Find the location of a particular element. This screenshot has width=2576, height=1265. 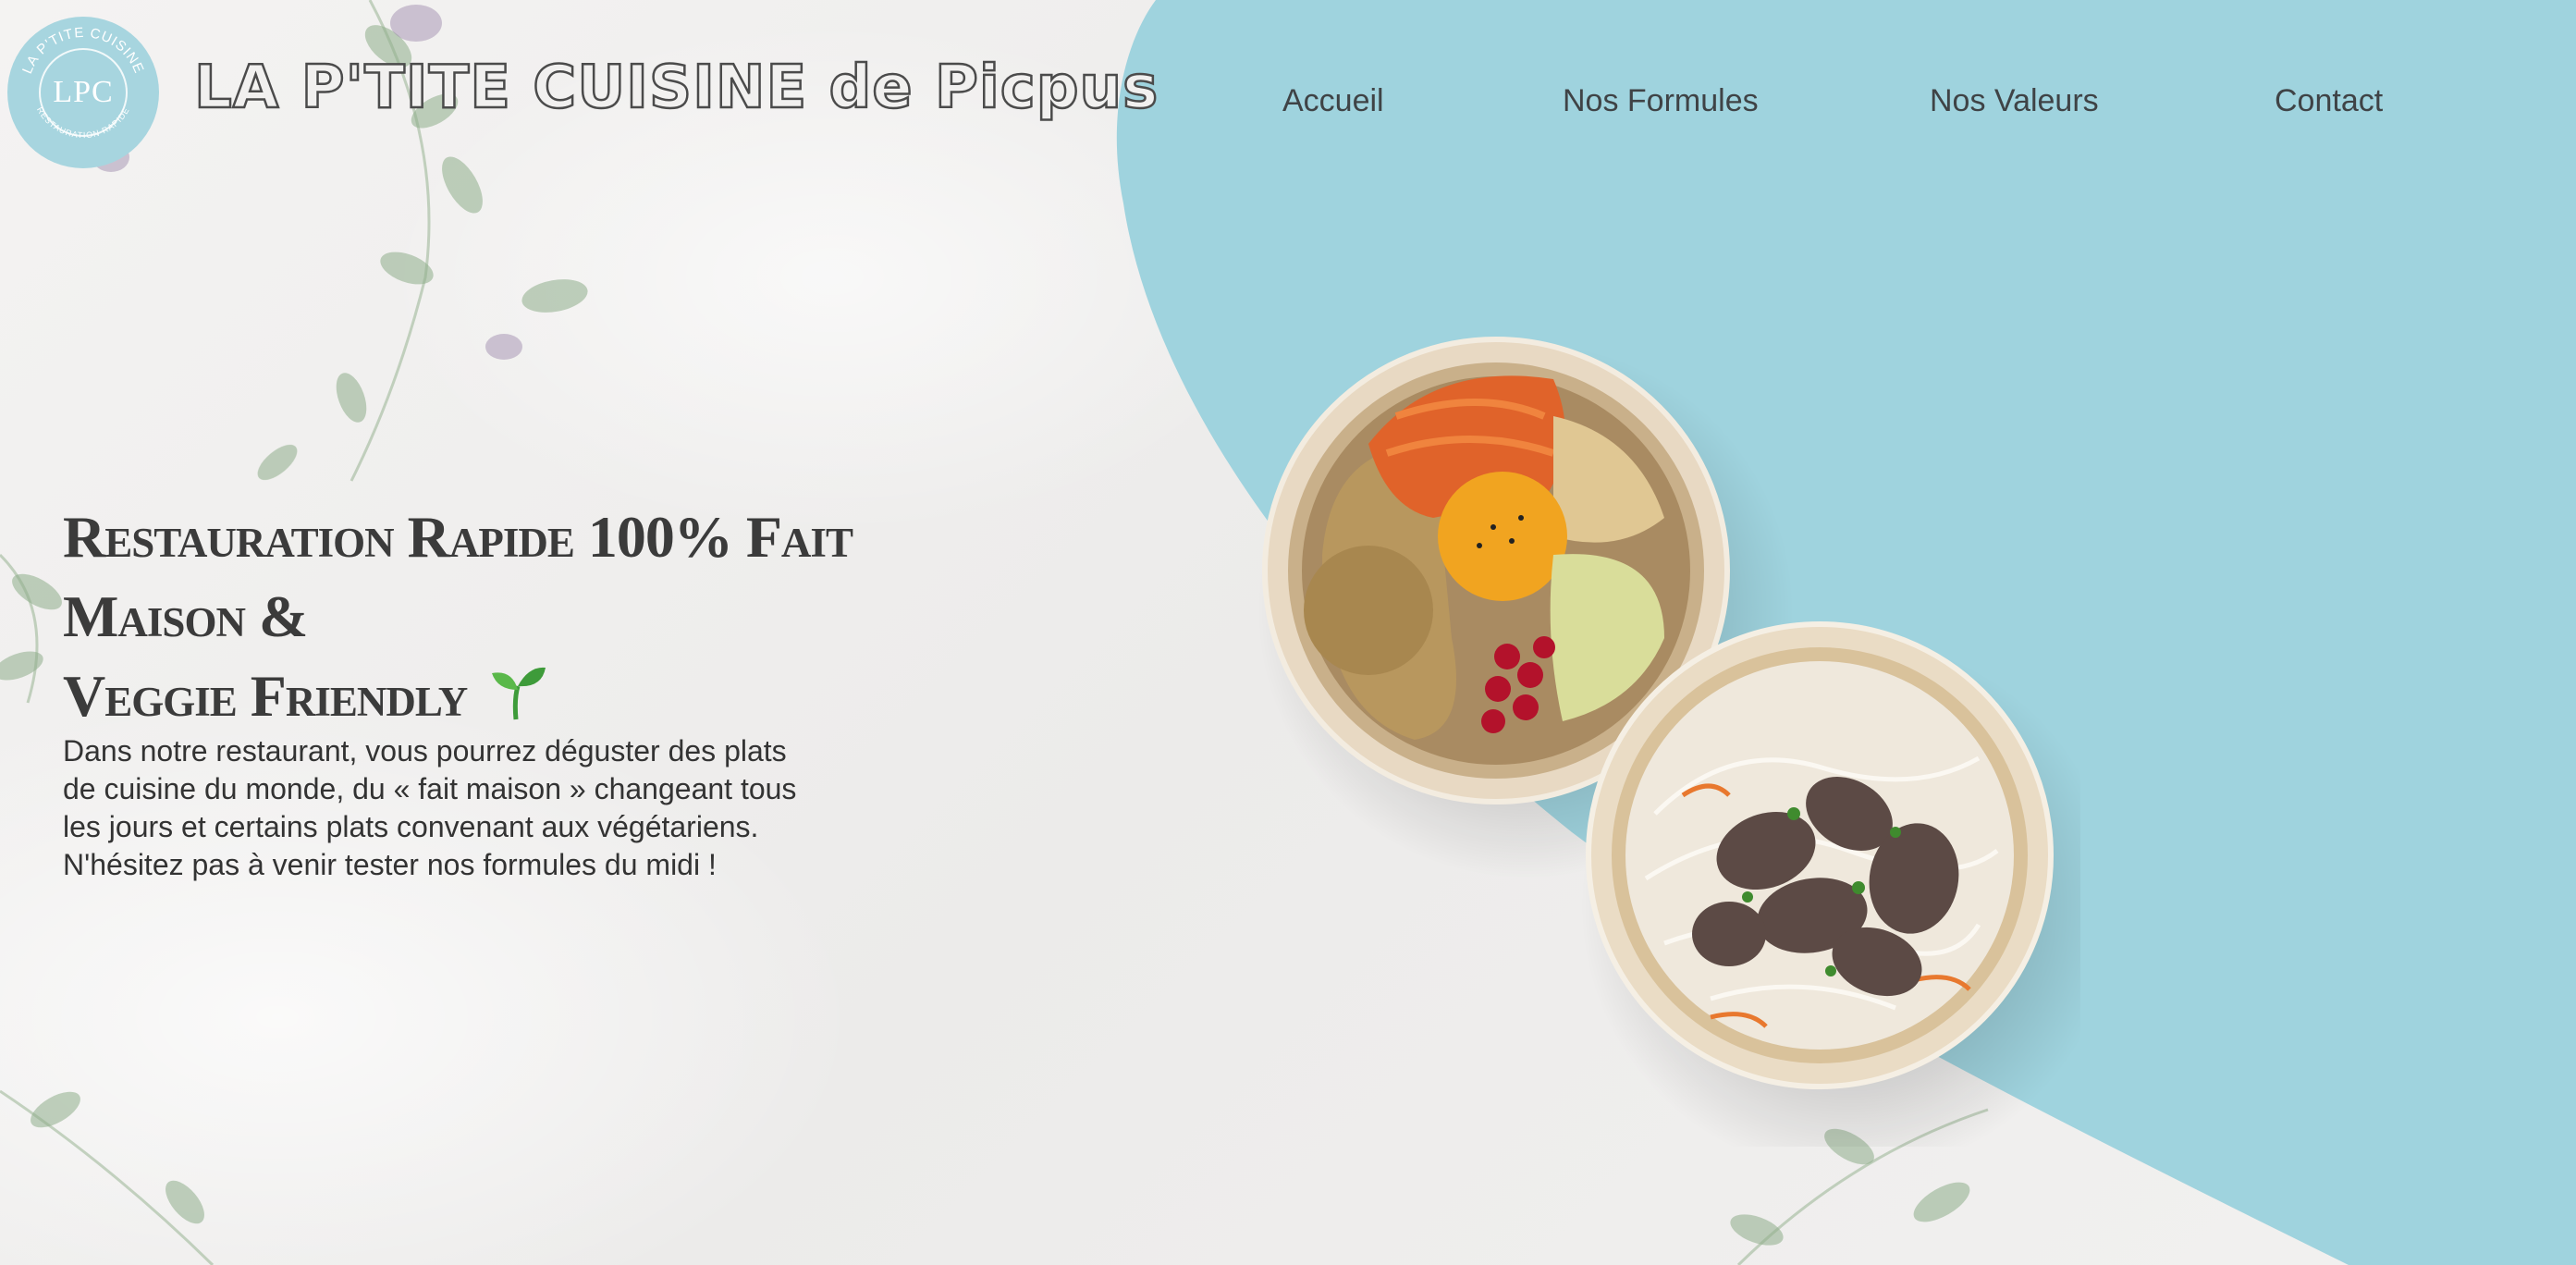

nav-item-nos-valeurs: Nos Valeurs is located at coordinates (2015, 101).